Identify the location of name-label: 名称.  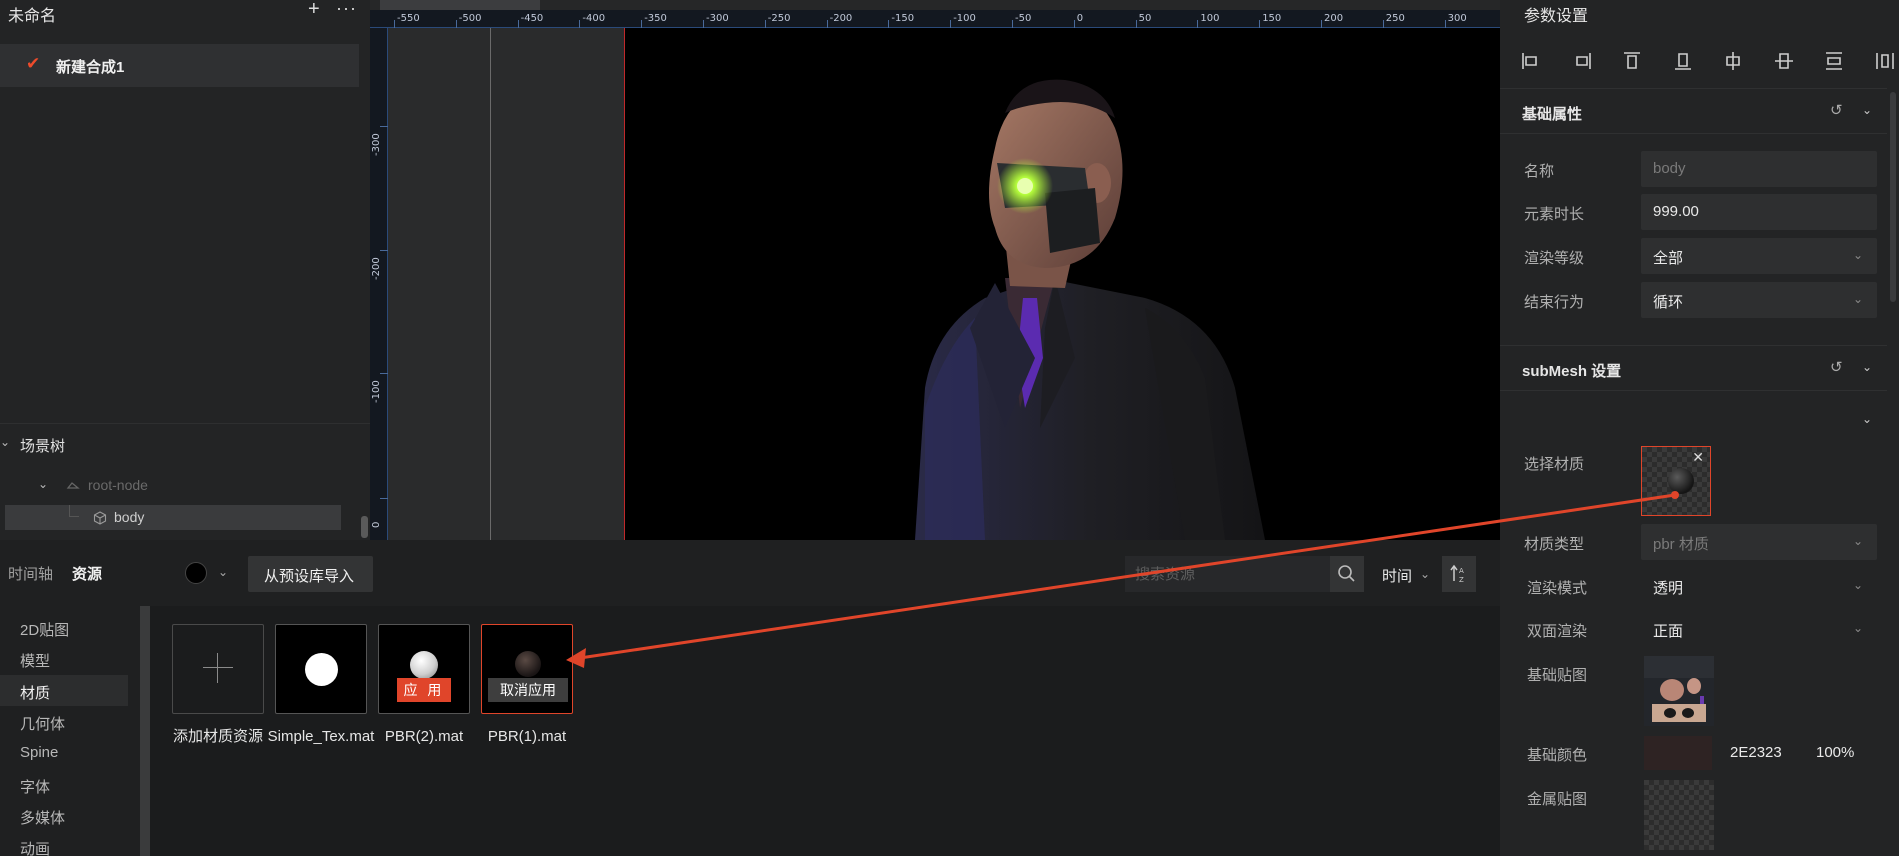
(1539, 171).